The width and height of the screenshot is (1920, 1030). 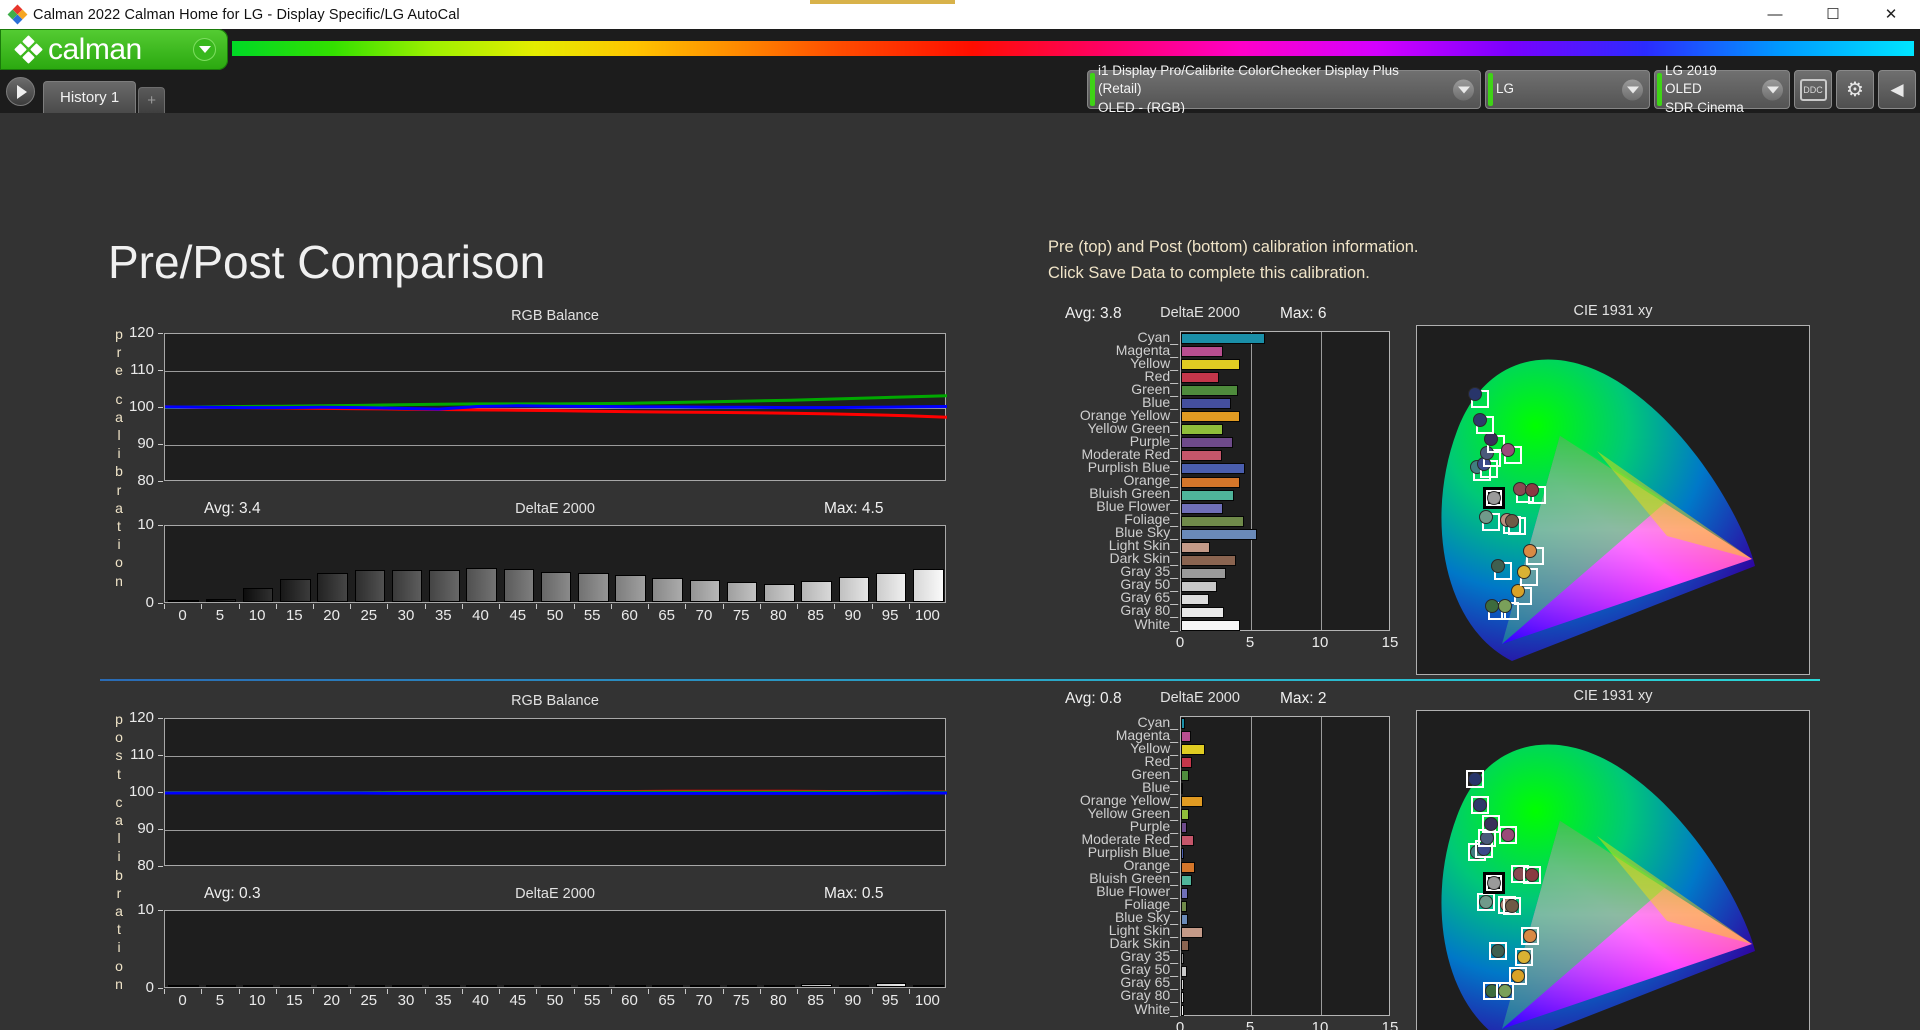 What do you see at coordinates (518, 615) in the screenshot?
I see `deltae-gray-xtick-45-pre: 45` at bounding box center [518, 615].